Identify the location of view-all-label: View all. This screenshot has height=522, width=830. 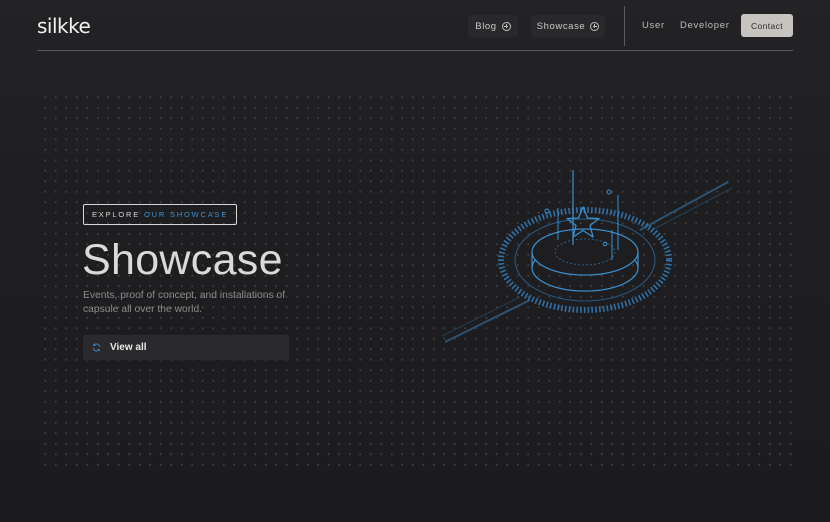
(128, 347).